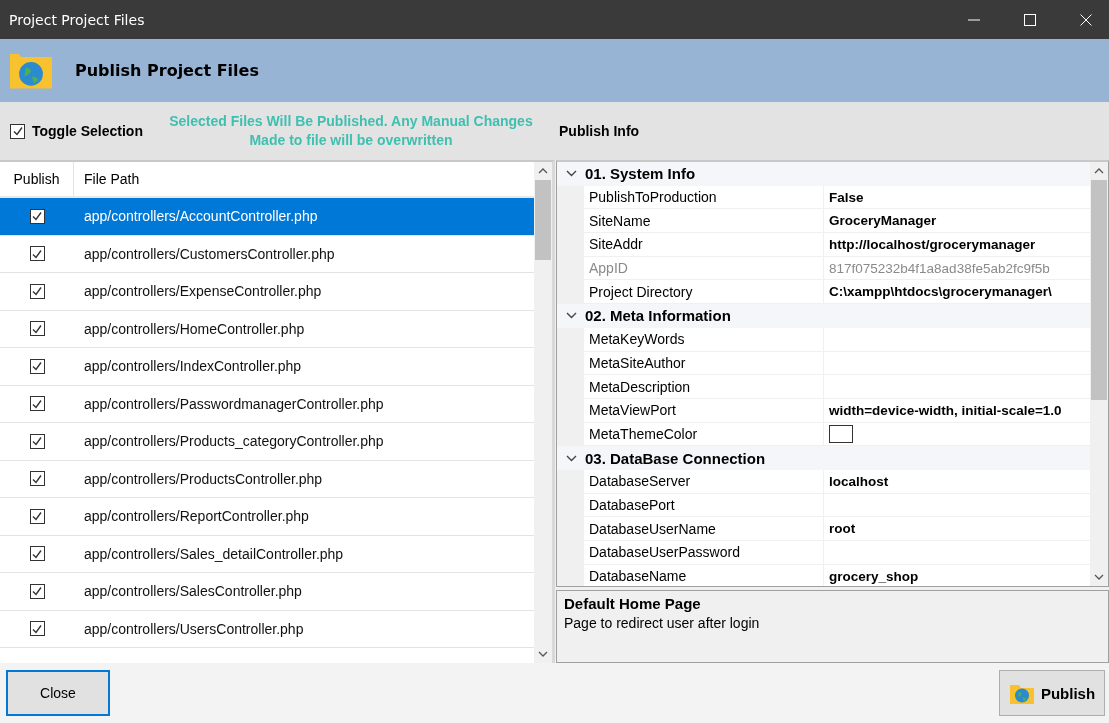 This screenshot has width=1109, height=723. Describe the element at coordinates (304, 179) in the screenshot. I see `column-header: File Path` at that location.